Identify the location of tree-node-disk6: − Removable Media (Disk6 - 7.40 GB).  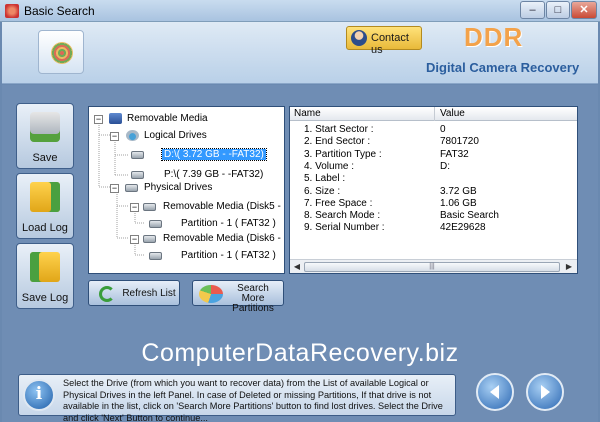
(205, 239).